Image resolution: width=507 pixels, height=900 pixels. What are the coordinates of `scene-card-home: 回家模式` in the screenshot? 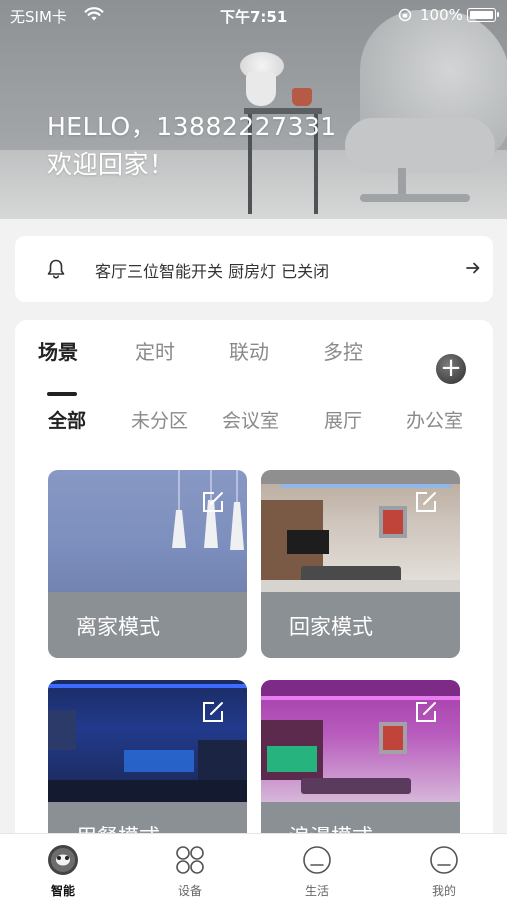 It's located at (360, 564).